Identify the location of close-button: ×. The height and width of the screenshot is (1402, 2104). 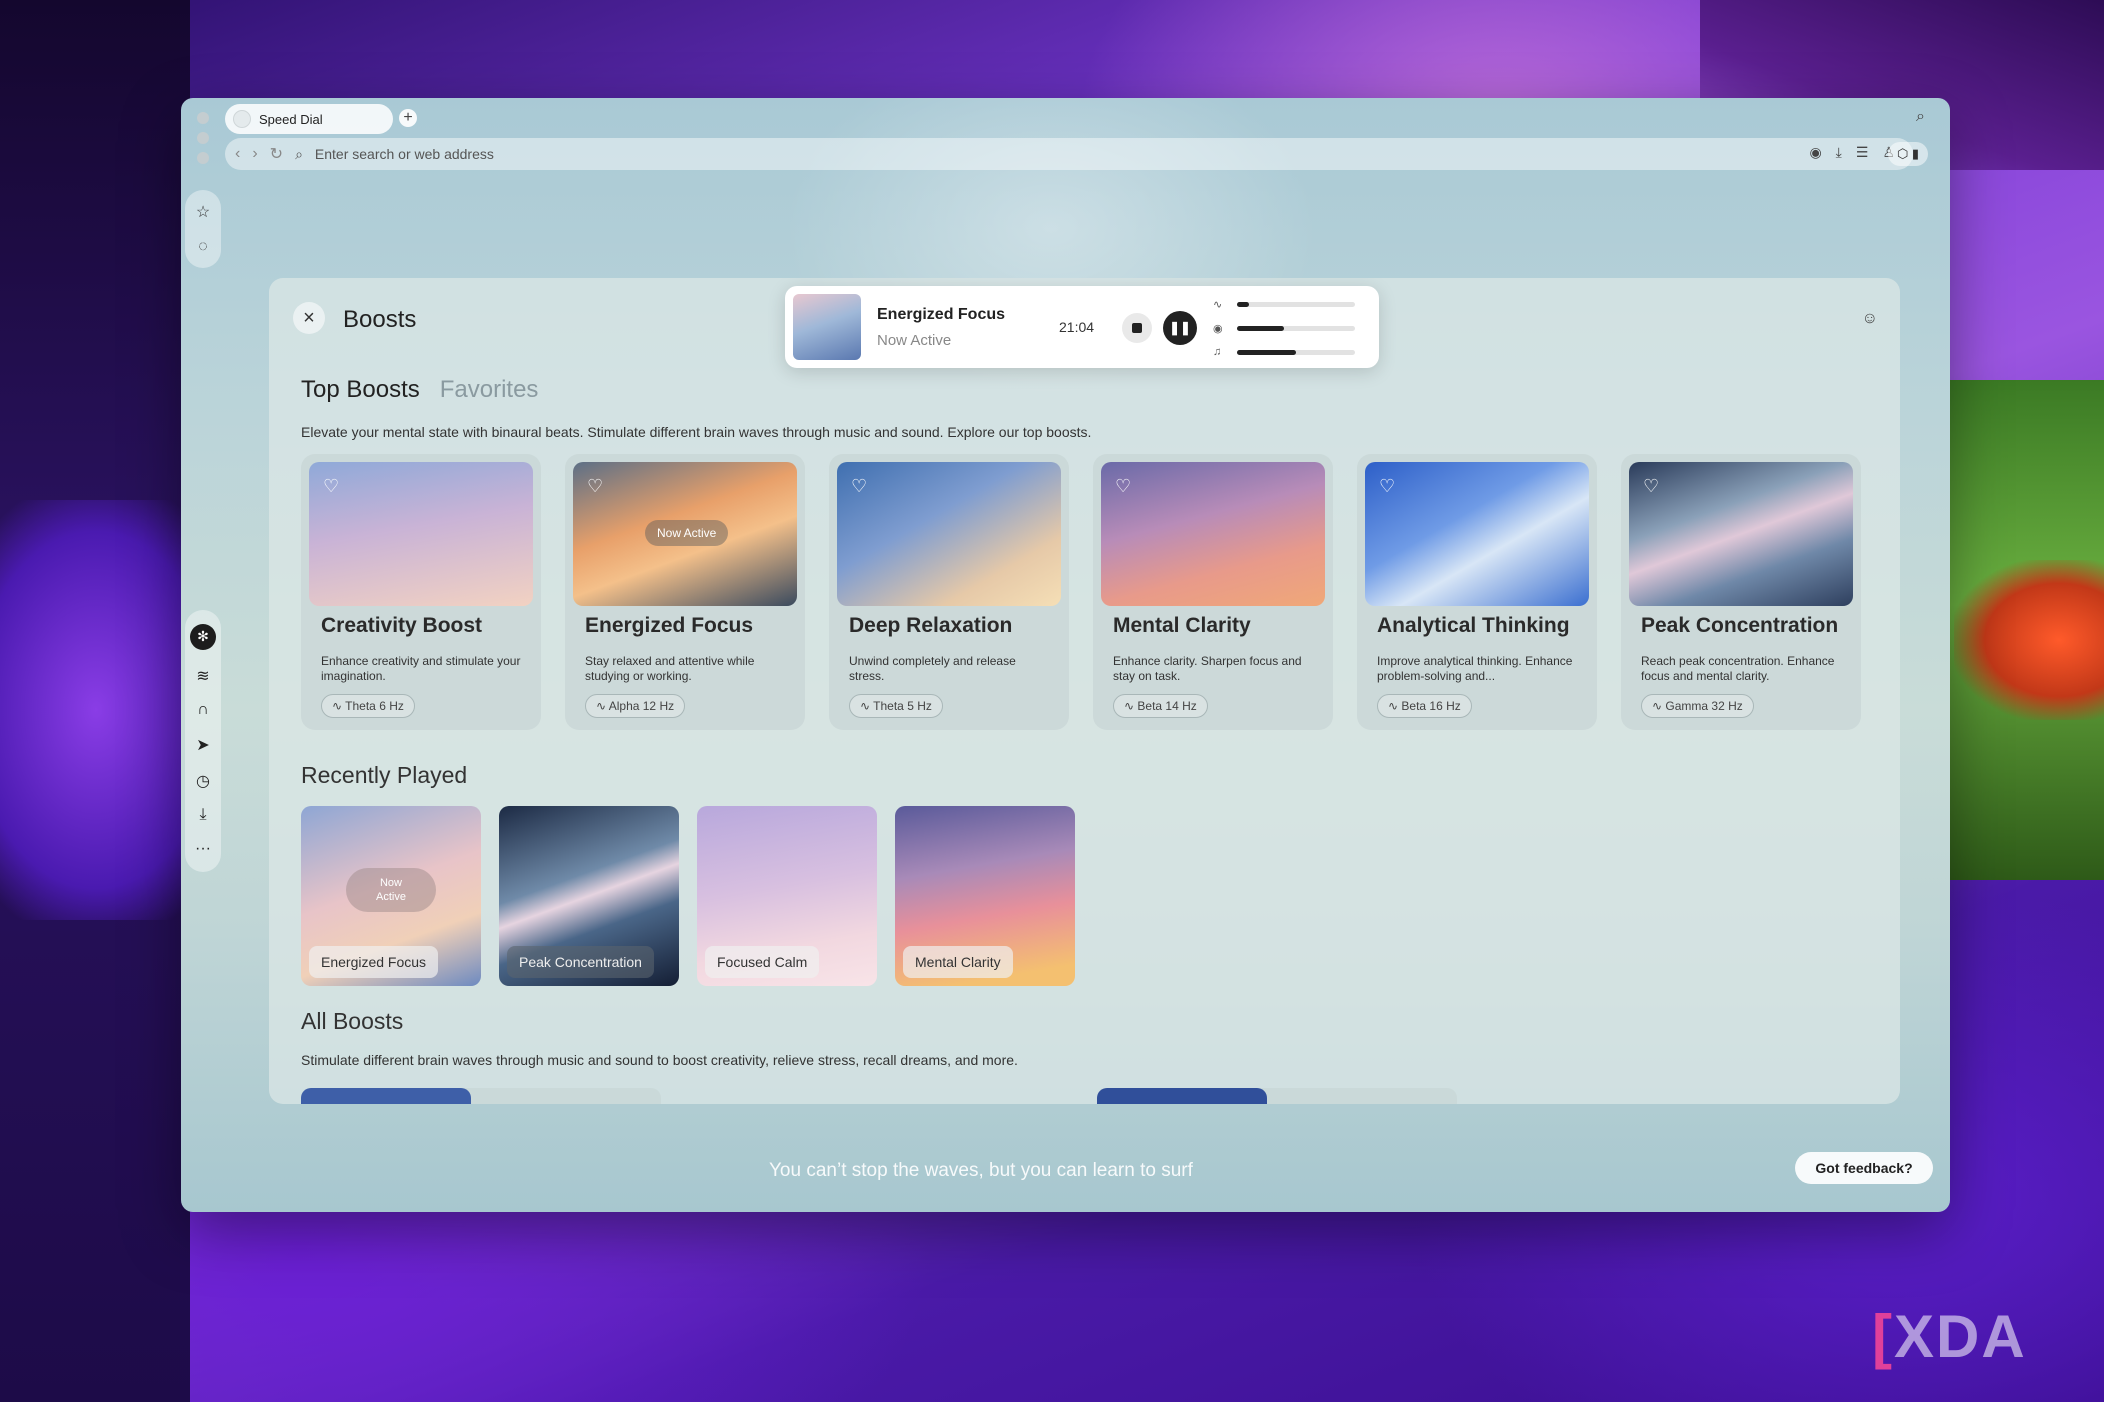
(309, 318).